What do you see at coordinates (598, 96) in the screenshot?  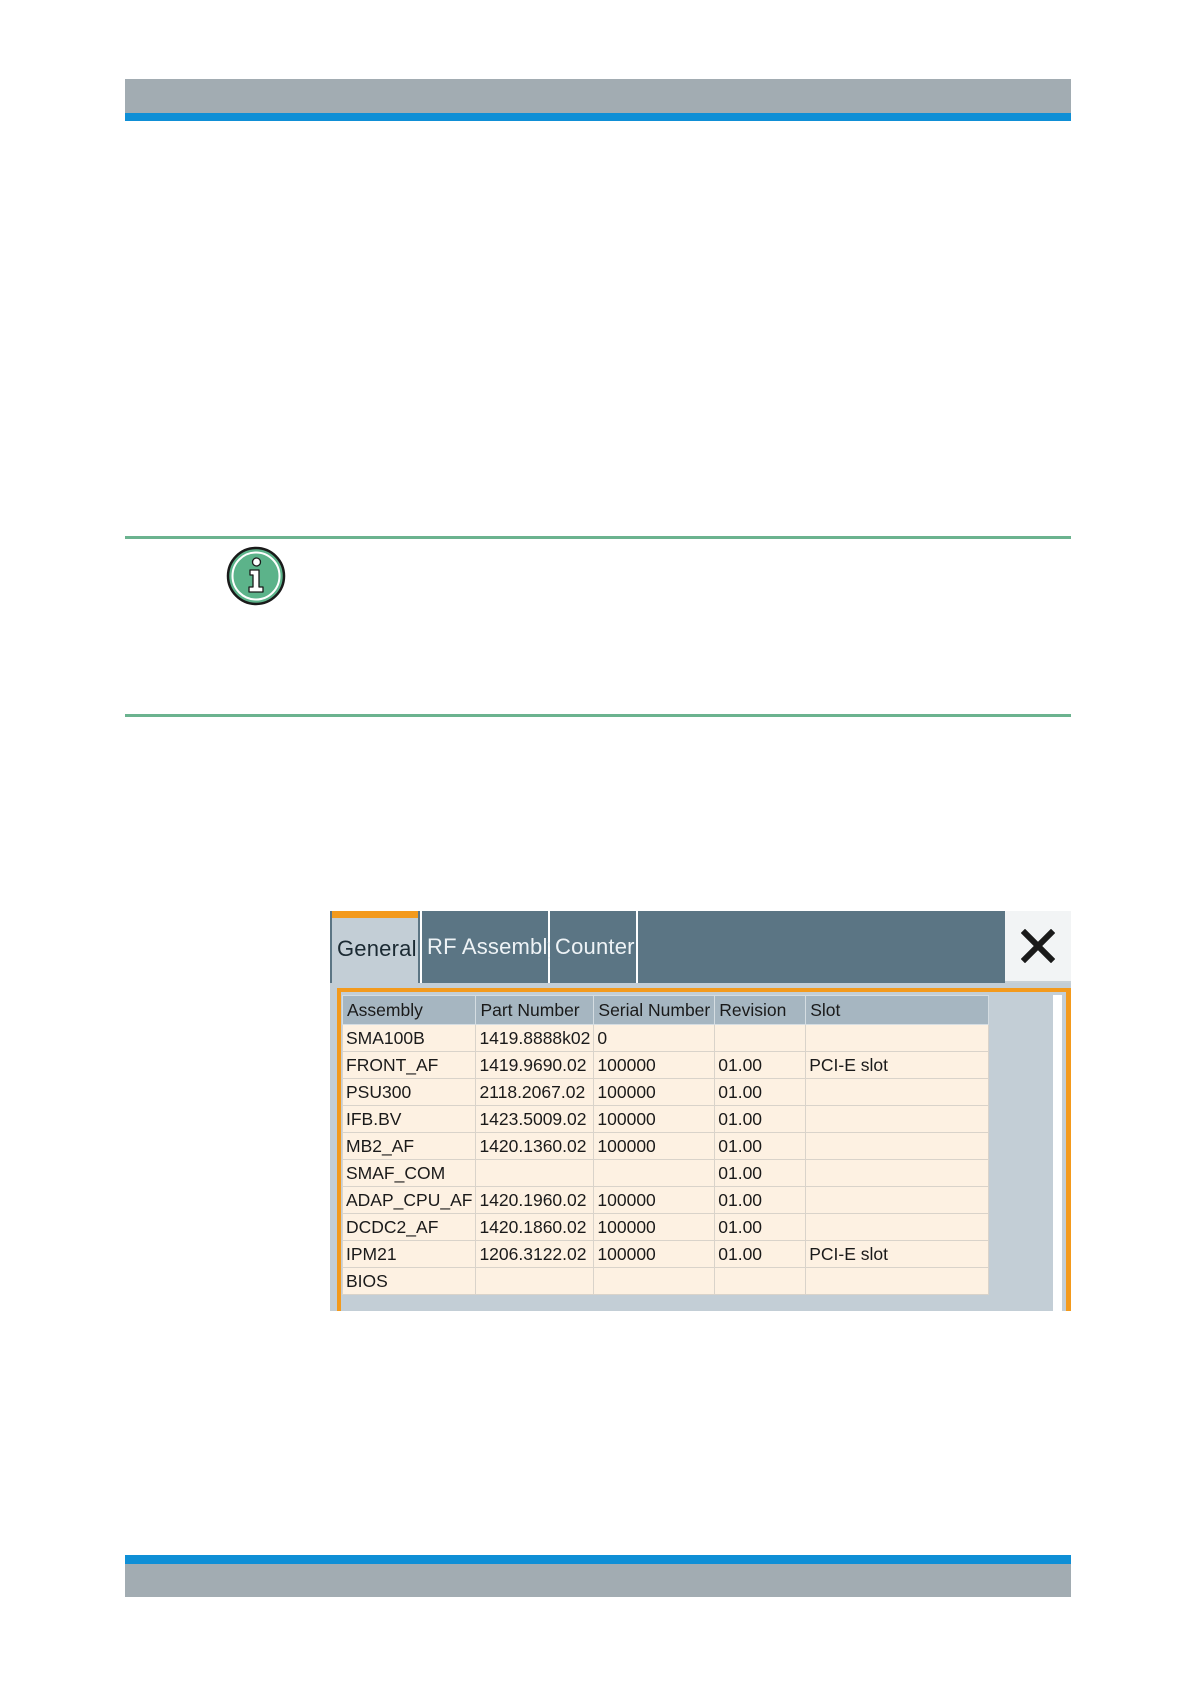 I see `page-header-bar` at bounding box center [598, 96].